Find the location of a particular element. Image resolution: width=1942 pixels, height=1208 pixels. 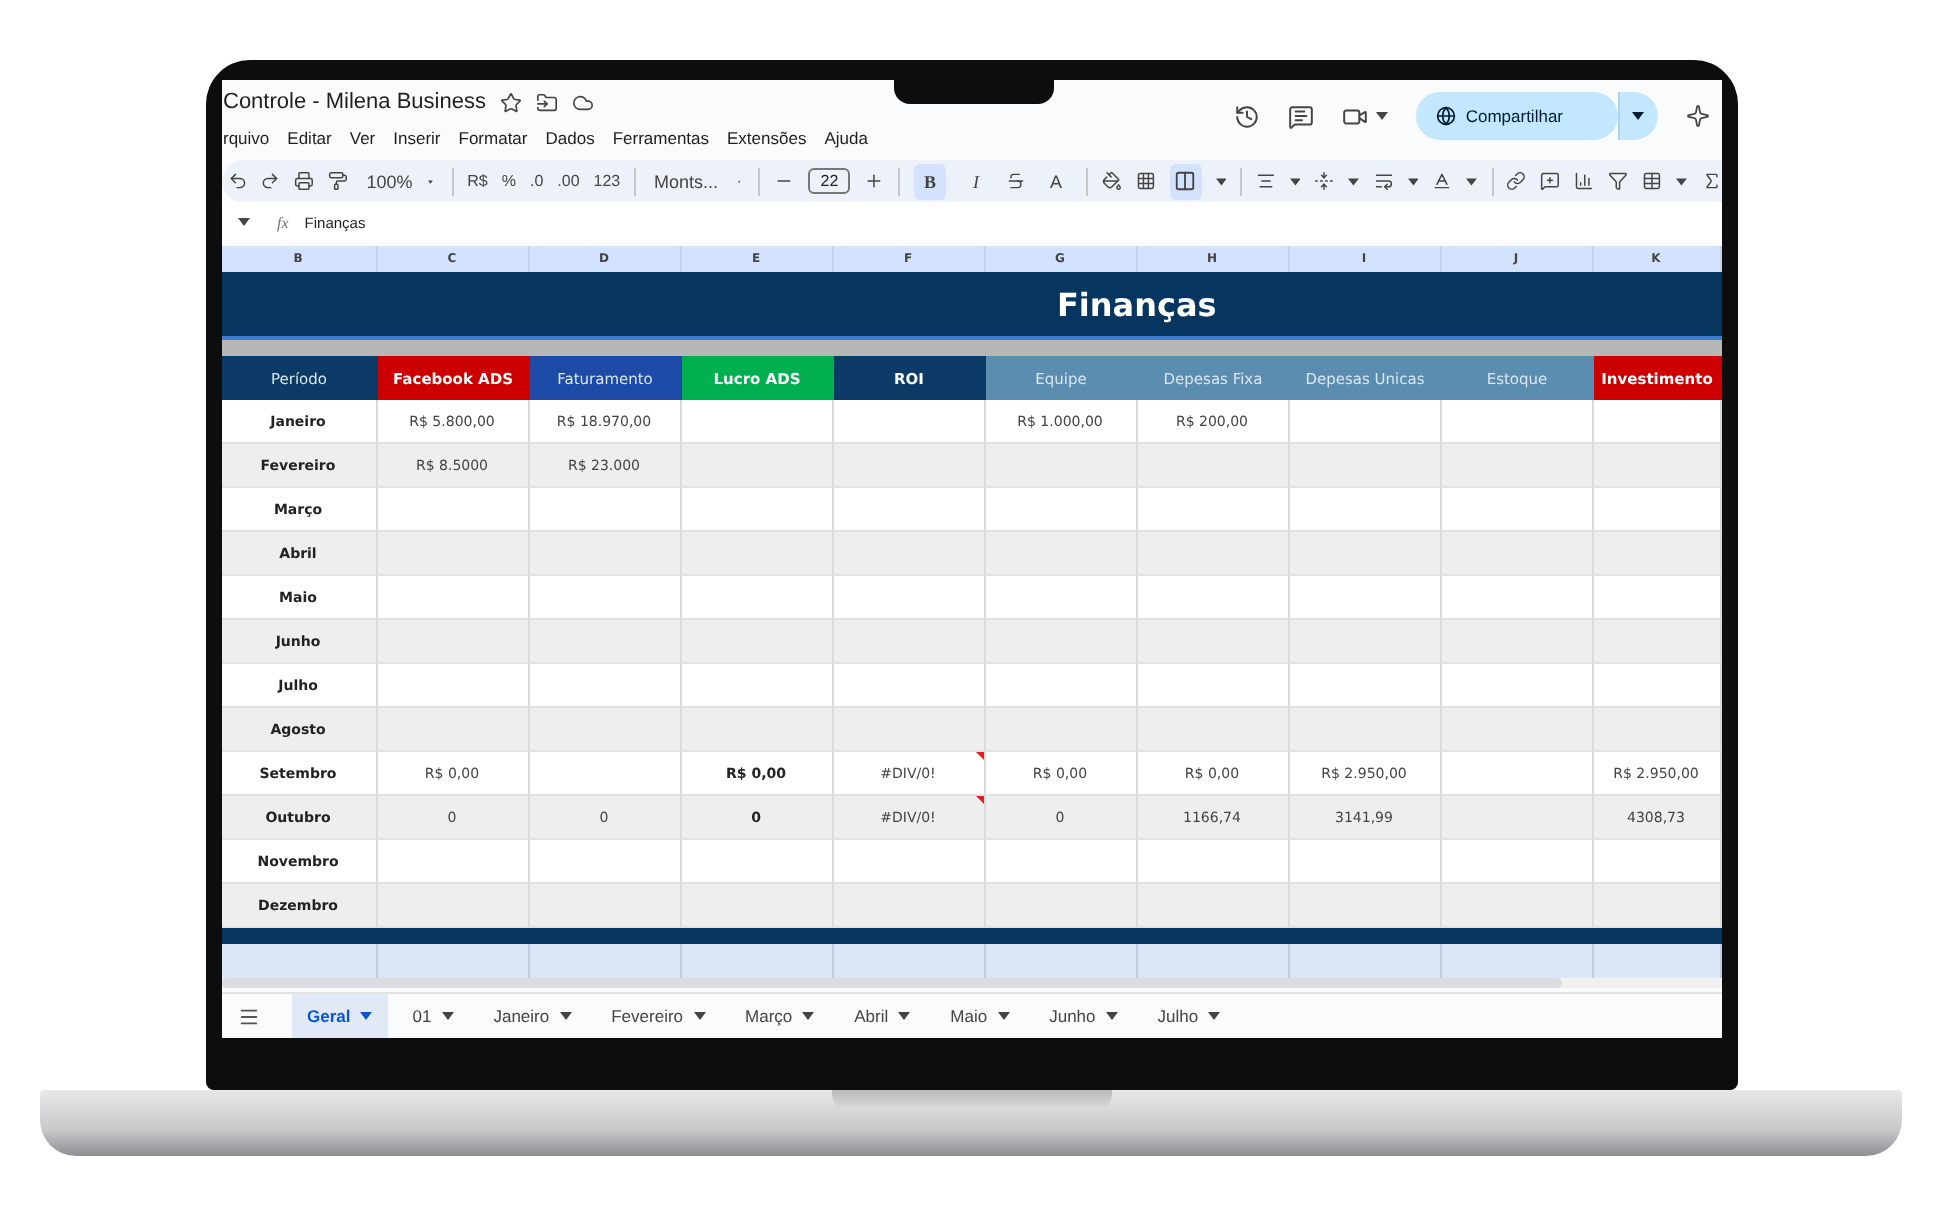

share-menu-button is located at coordinates (1637, 116).